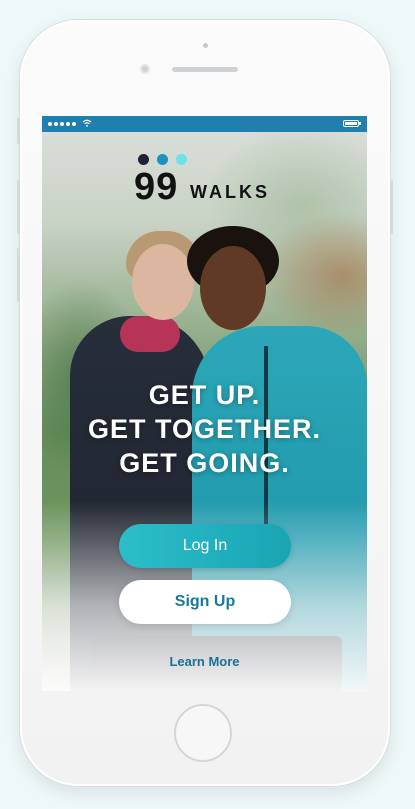 This screenshot has height=809, width=415. I want to click on headline-line-2: GET TOGETHER., so click(204, 429).